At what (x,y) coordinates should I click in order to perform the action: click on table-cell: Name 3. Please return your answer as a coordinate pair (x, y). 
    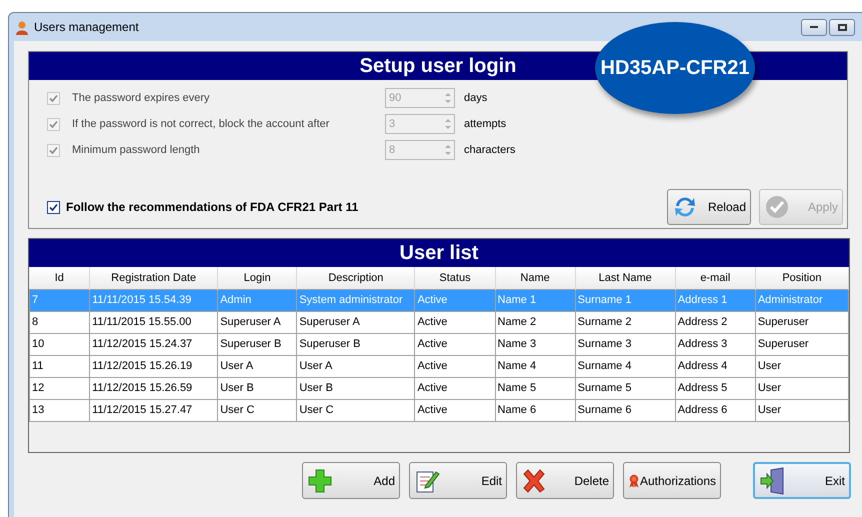
    Looking at the image, I should click on (535, 344).